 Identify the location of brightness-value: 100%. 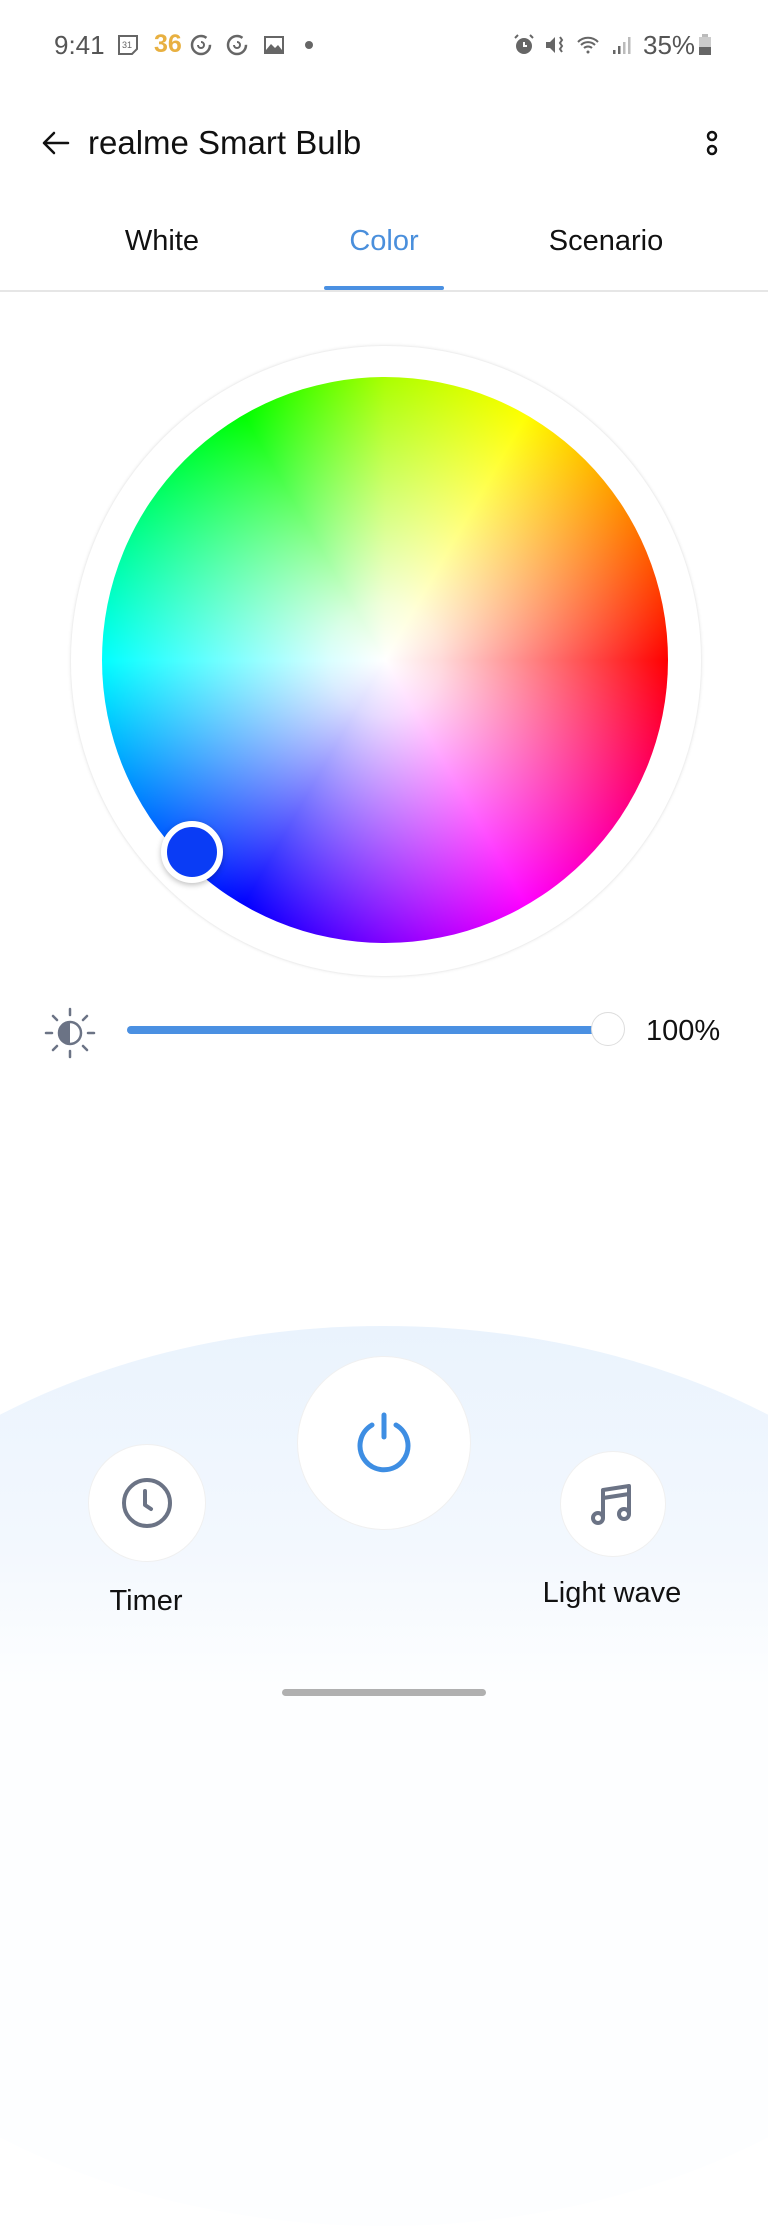
(683, 1031).